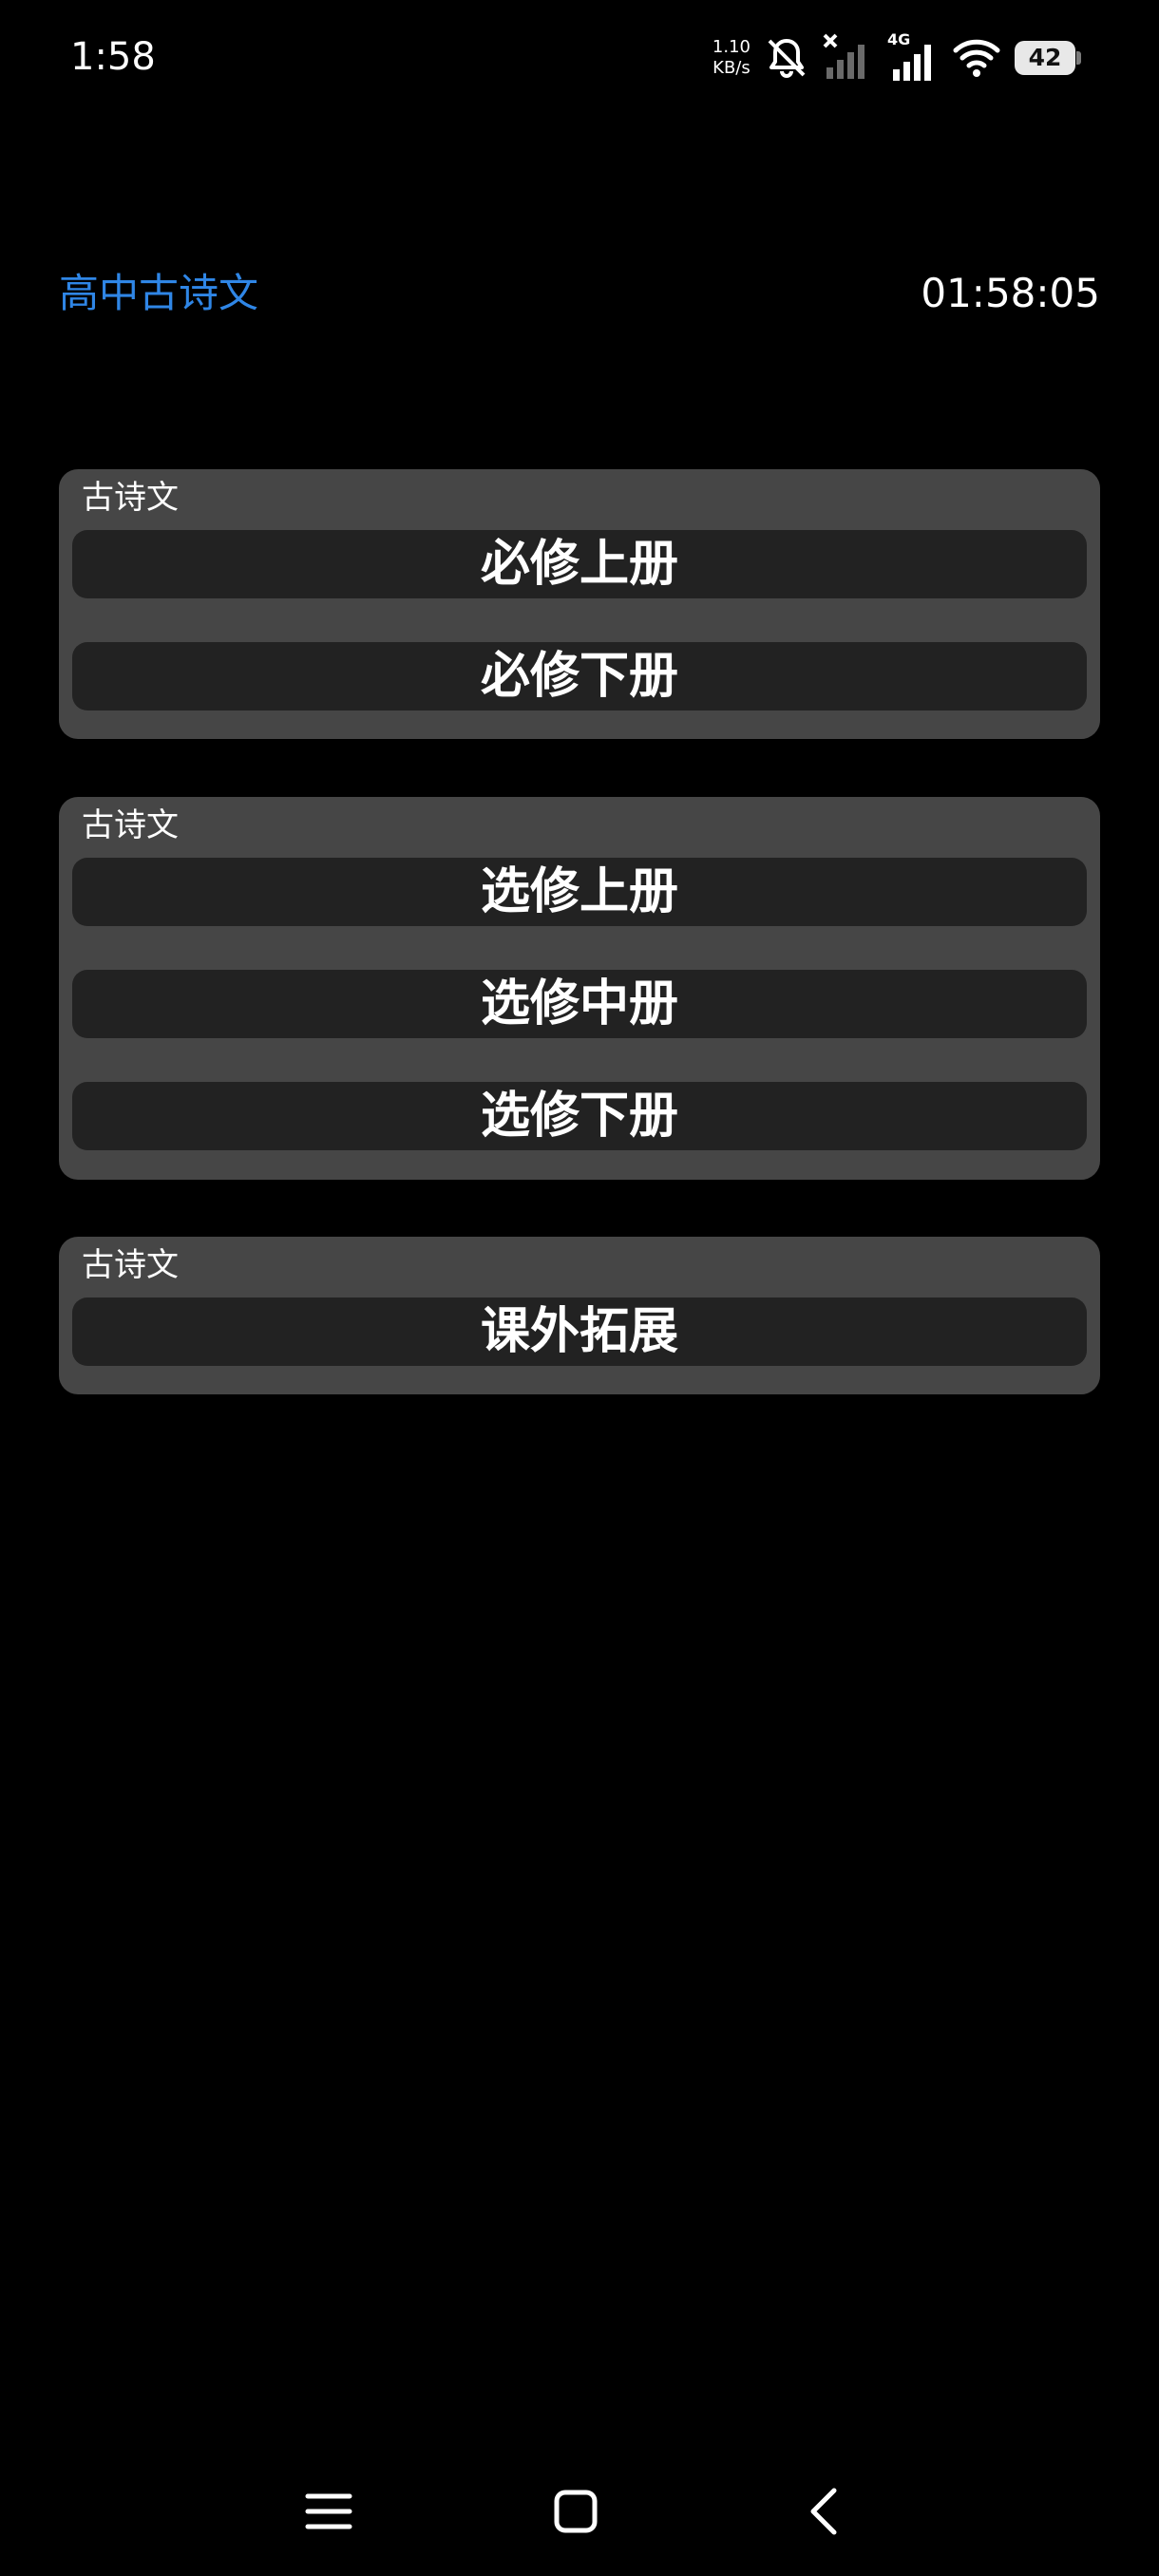 Image resolution: width=1159 pixels, height=2576 pixels. What do you see at coordinates (731, 47) in the screenshot?
I see `network-speed-value: 1.10` at bounding box center [731, 47].